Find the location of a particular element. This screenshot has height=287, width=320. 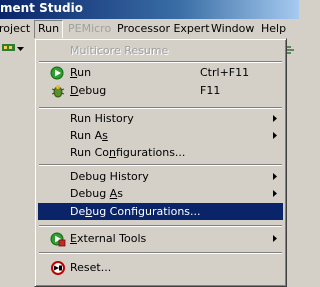

menubar-item-run: Run is located at coordinates (49, 29).